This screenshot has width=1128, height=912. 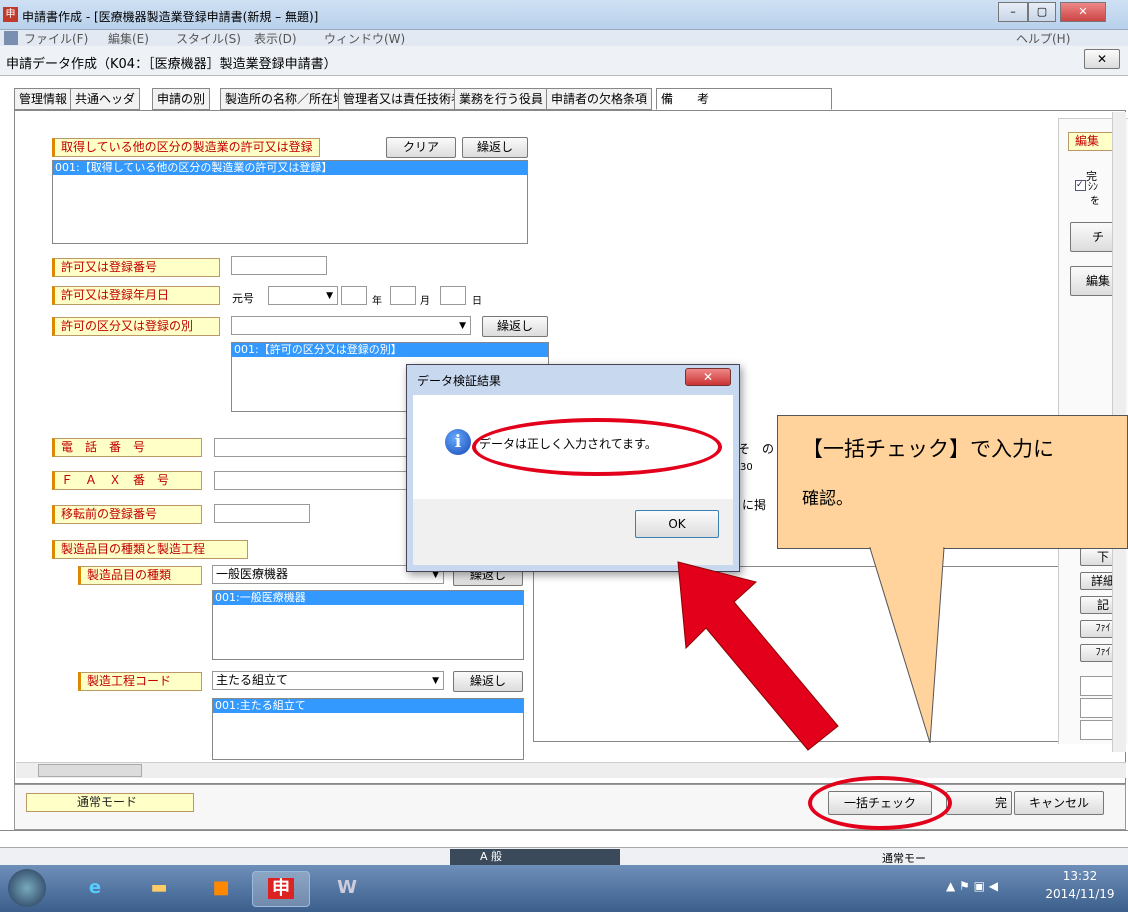 What do you see at coordinates (459, 381) in the screenshot?
I see `dialog-title: データ検証結果` at bounding box center [459, 381].